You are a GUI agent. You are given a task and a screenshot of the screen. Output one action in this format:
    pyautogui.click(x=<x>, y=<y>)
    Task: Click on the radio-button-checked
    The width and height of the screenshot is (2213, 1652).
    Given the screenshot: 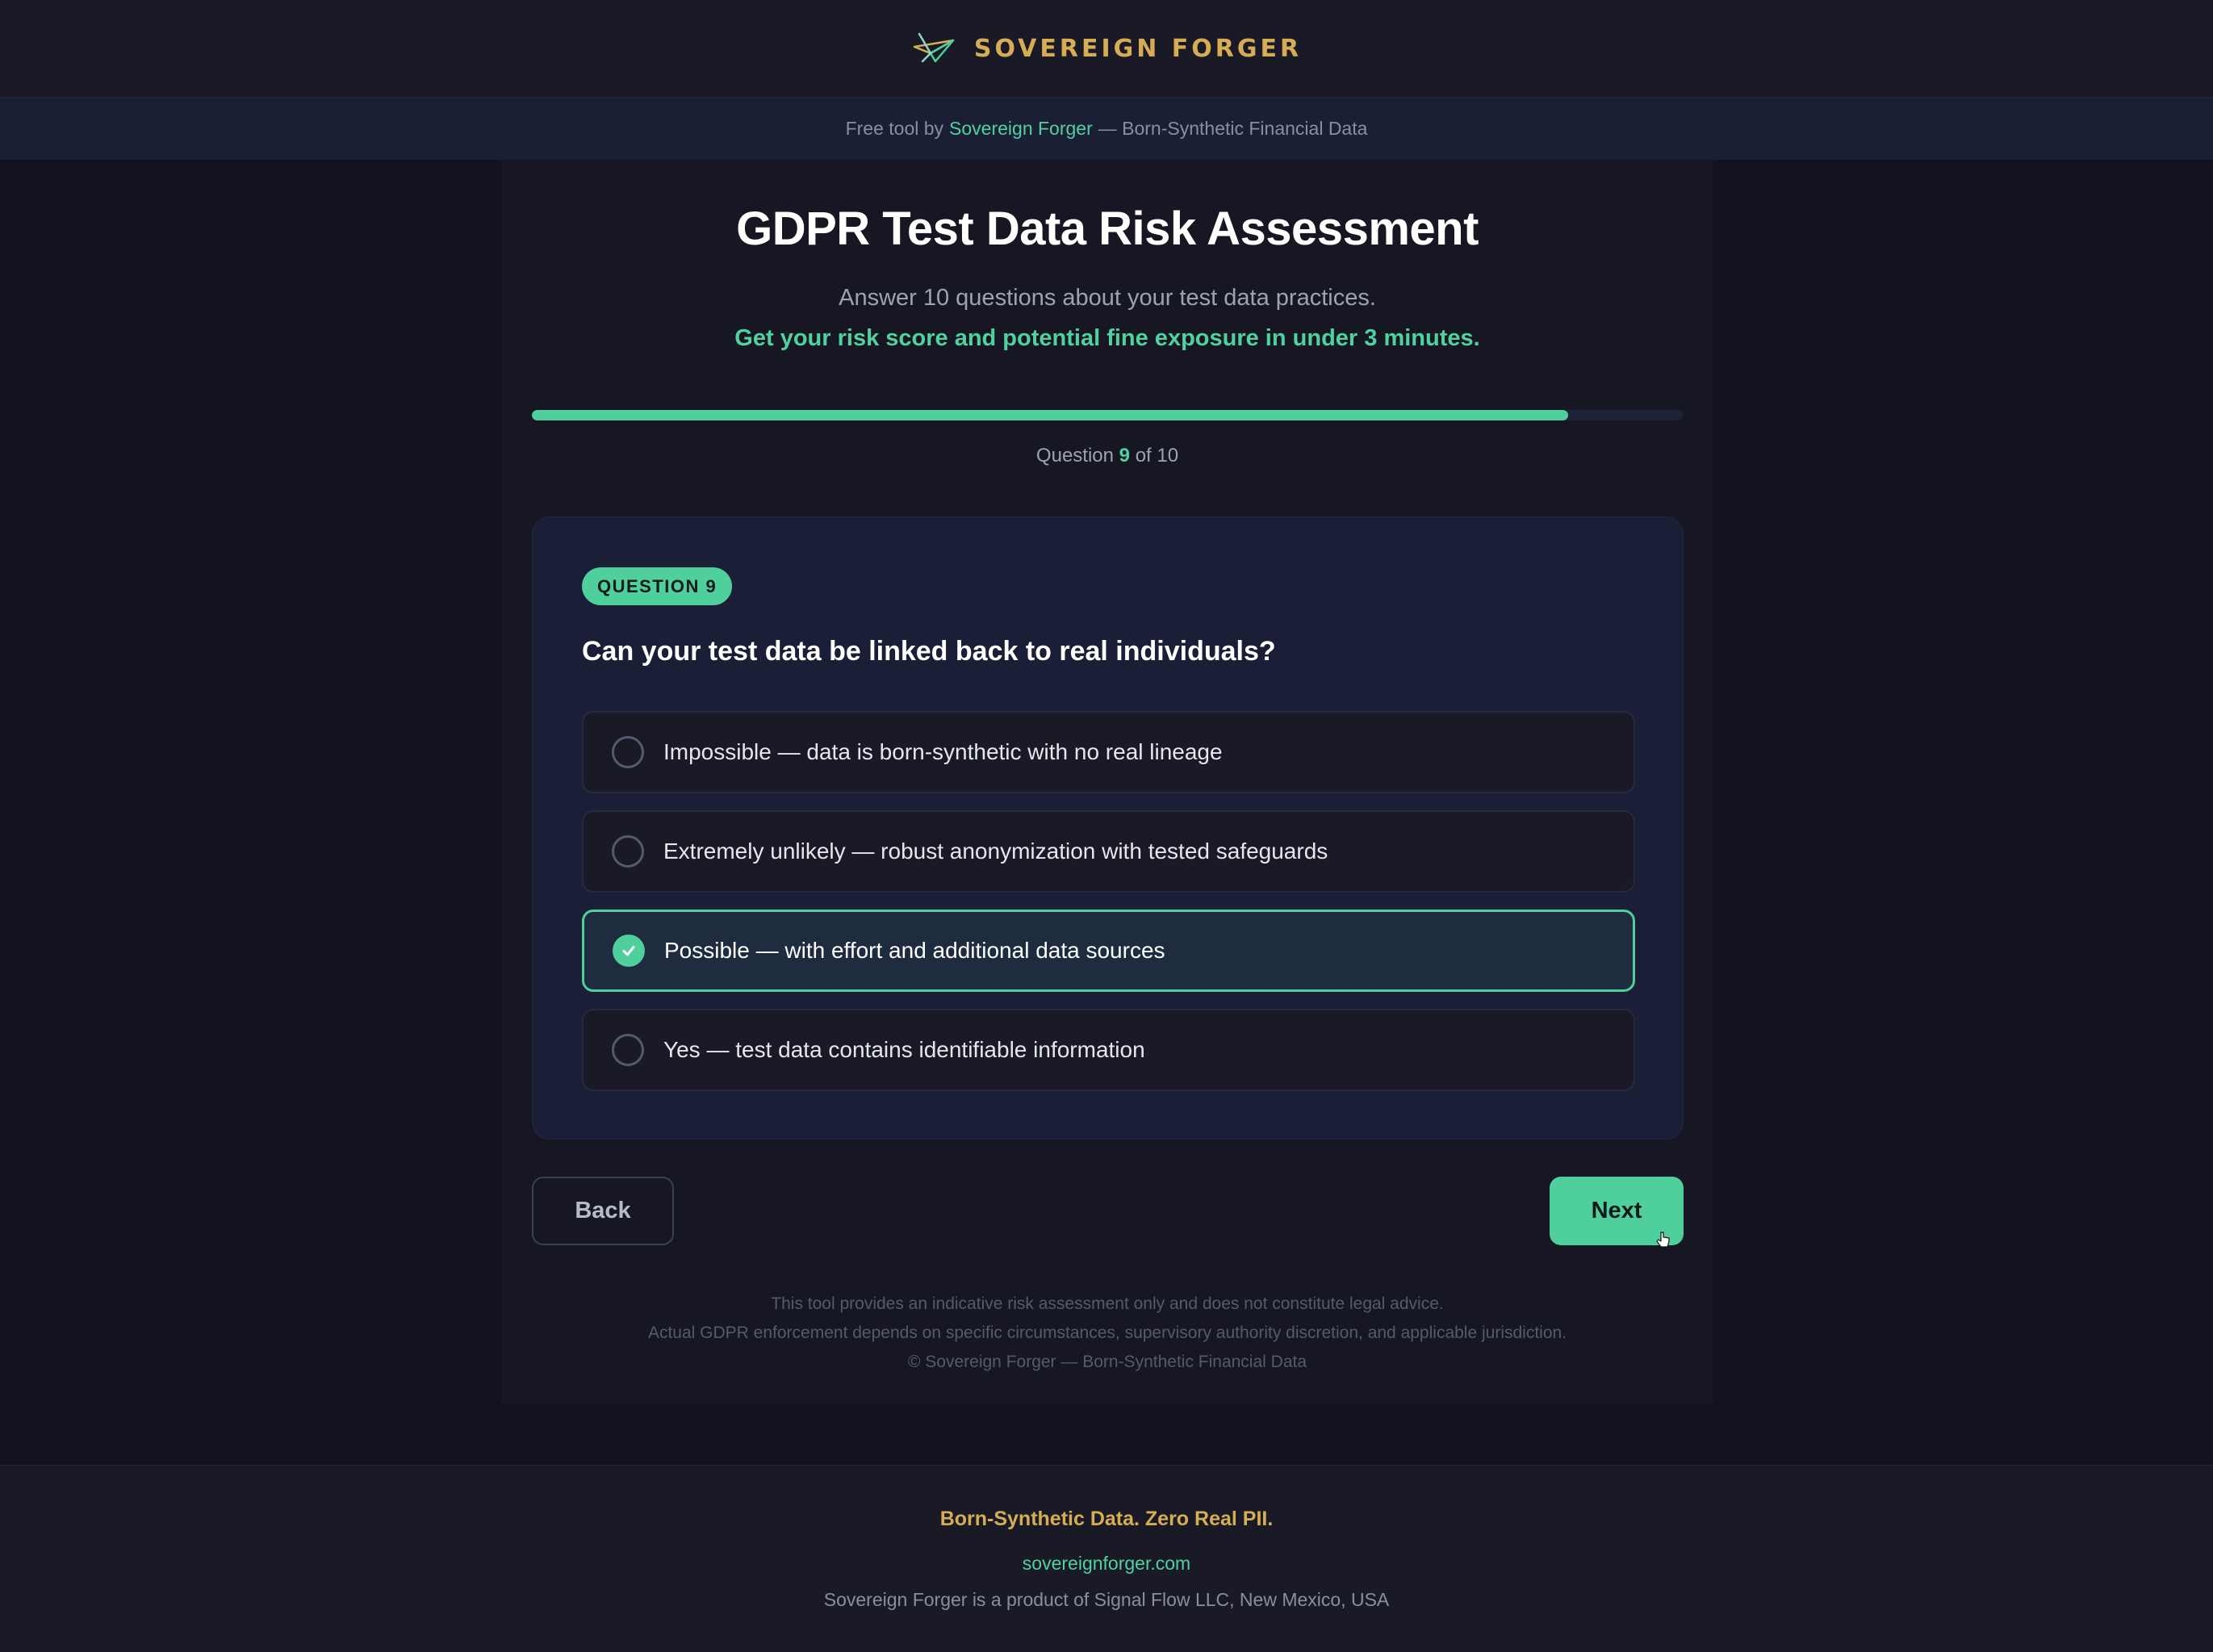 What is the action you would take?
    pyautogui.click(x=629, y=951)
    